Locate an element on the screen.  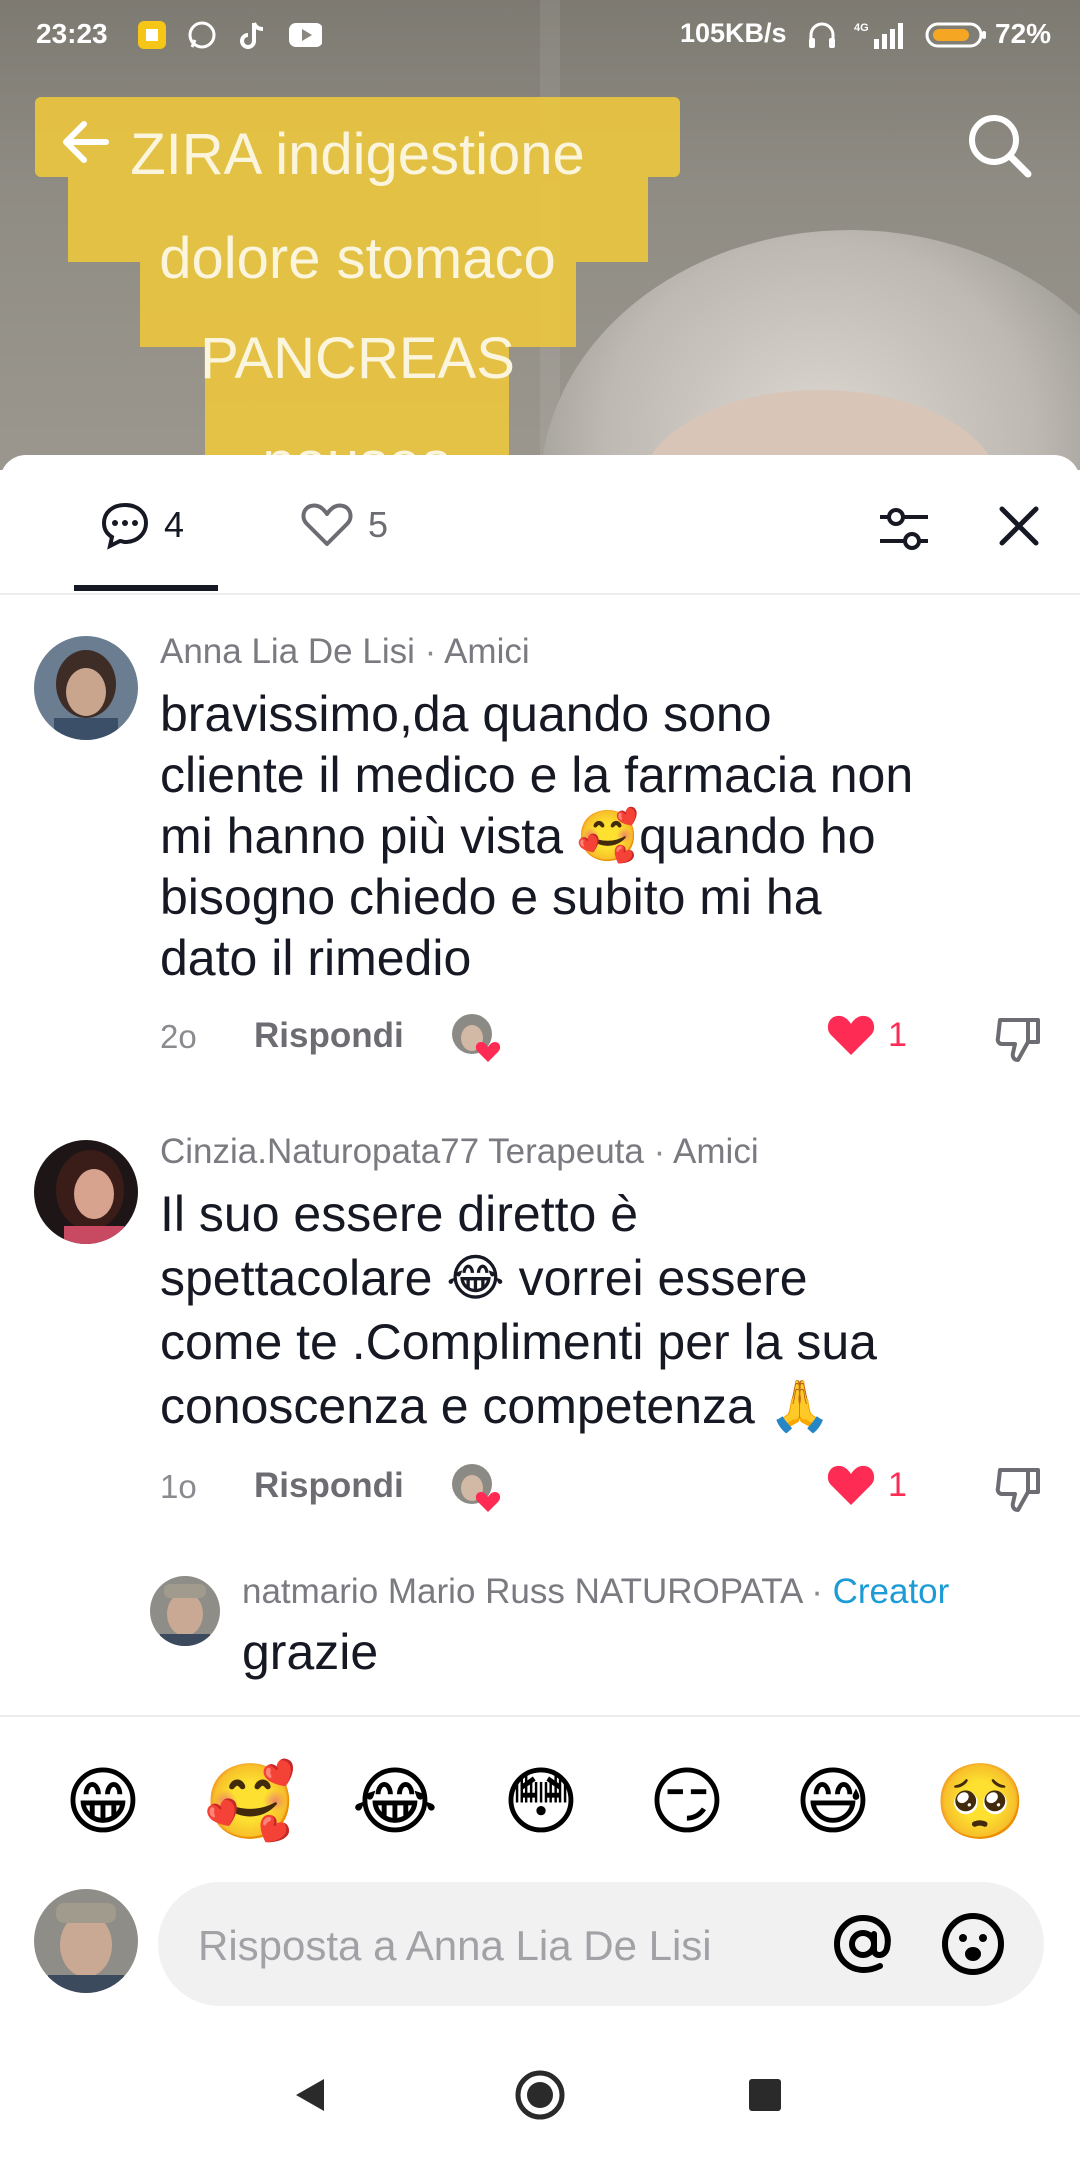
nav-back-button is located at coordinates (310, 2095).